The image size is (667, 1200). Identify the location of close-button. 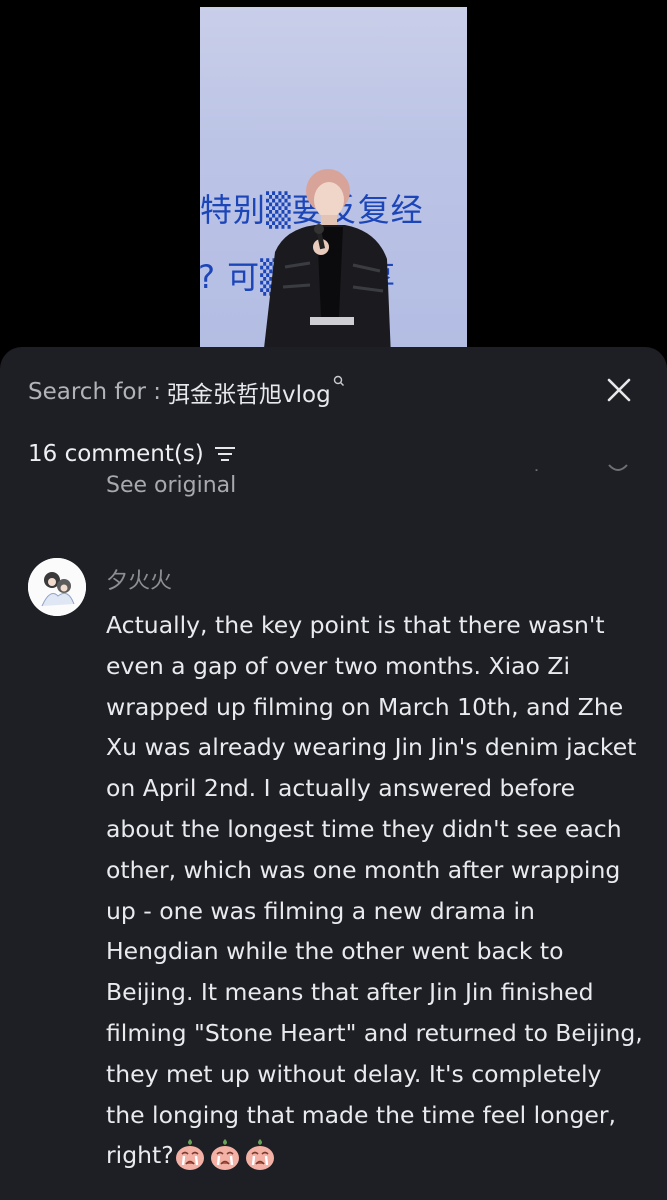
(619, 390).